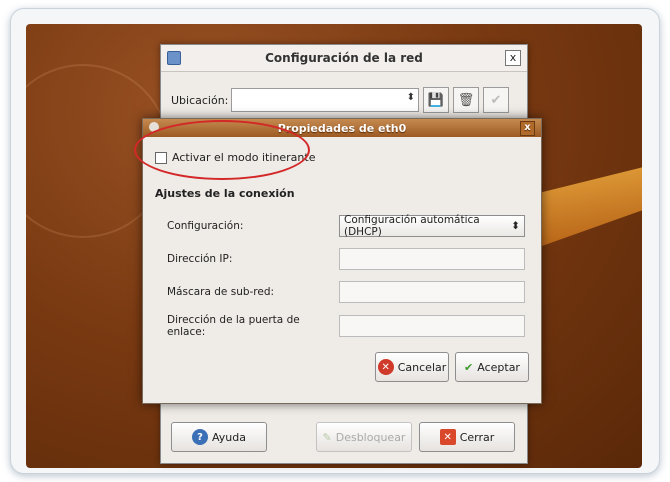  Describe the element at coordinates (225, 193) in the screenshot. I see `connection-settings-heading: Ajustes de la conexión` at that location.